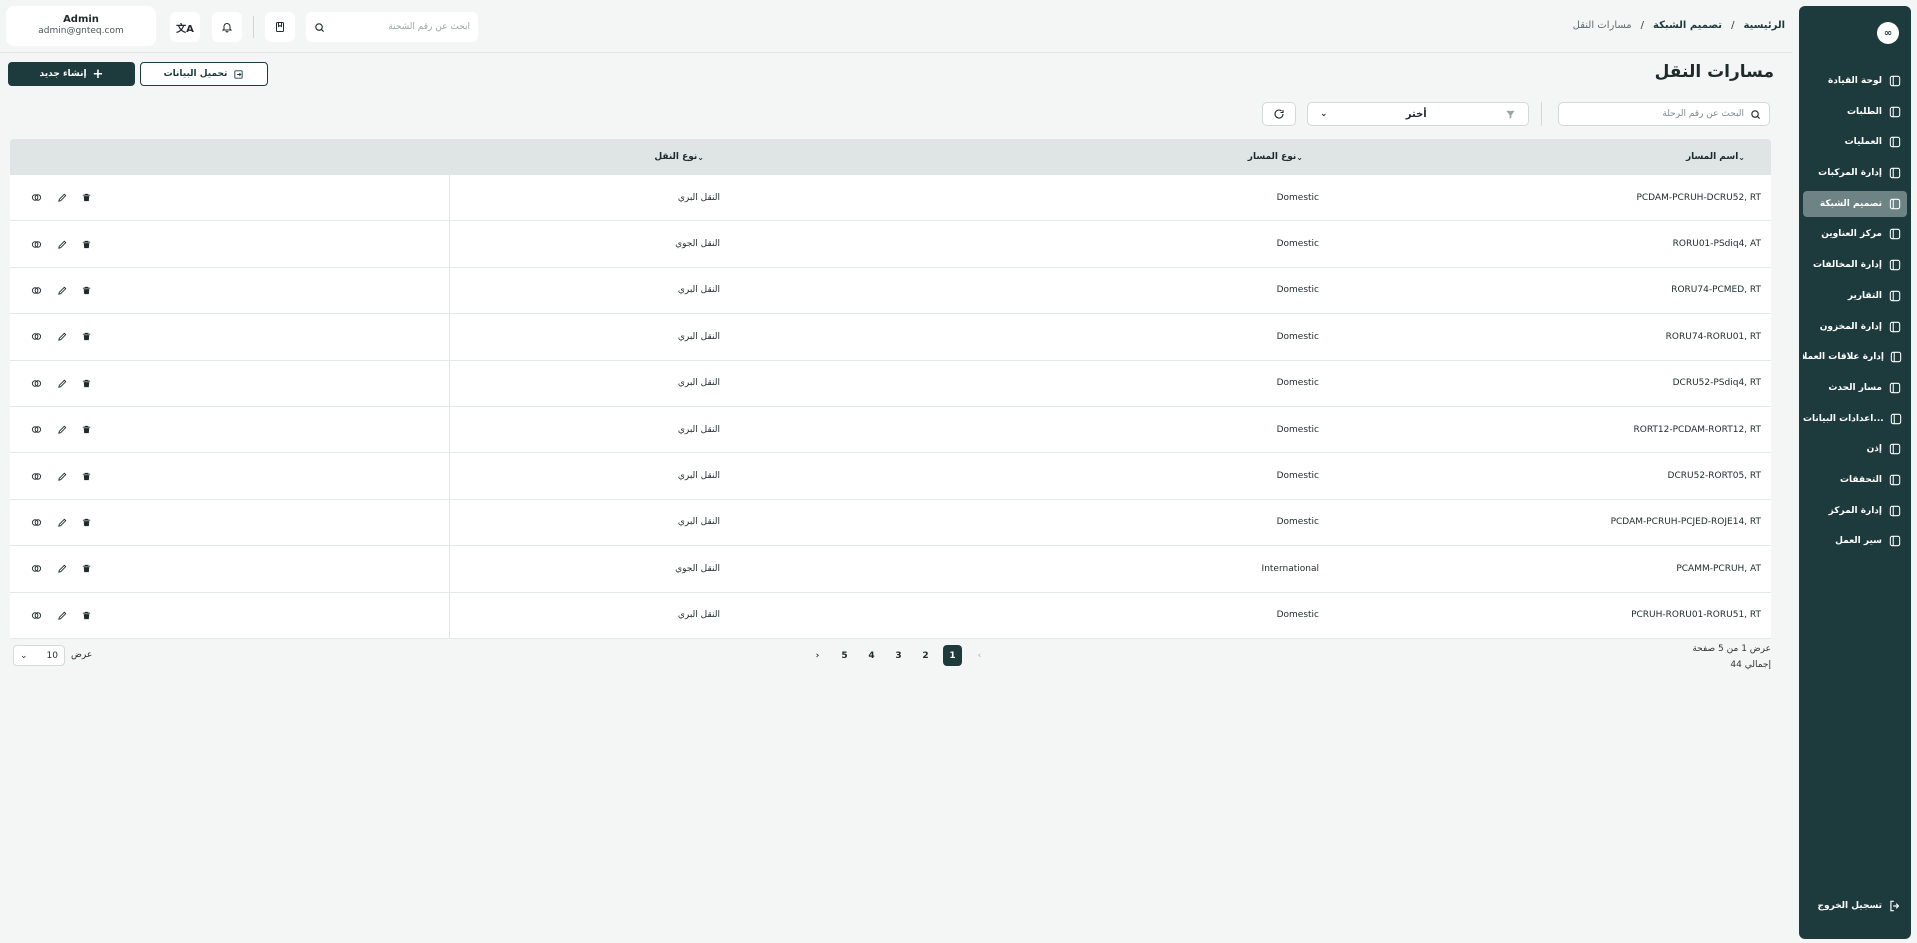 This screenshot has height=943, width=1917. Describe the element at coordinates (1855, 511) in the screenshot. I see `sidebar-item-center: إدارة المركز` at that location.